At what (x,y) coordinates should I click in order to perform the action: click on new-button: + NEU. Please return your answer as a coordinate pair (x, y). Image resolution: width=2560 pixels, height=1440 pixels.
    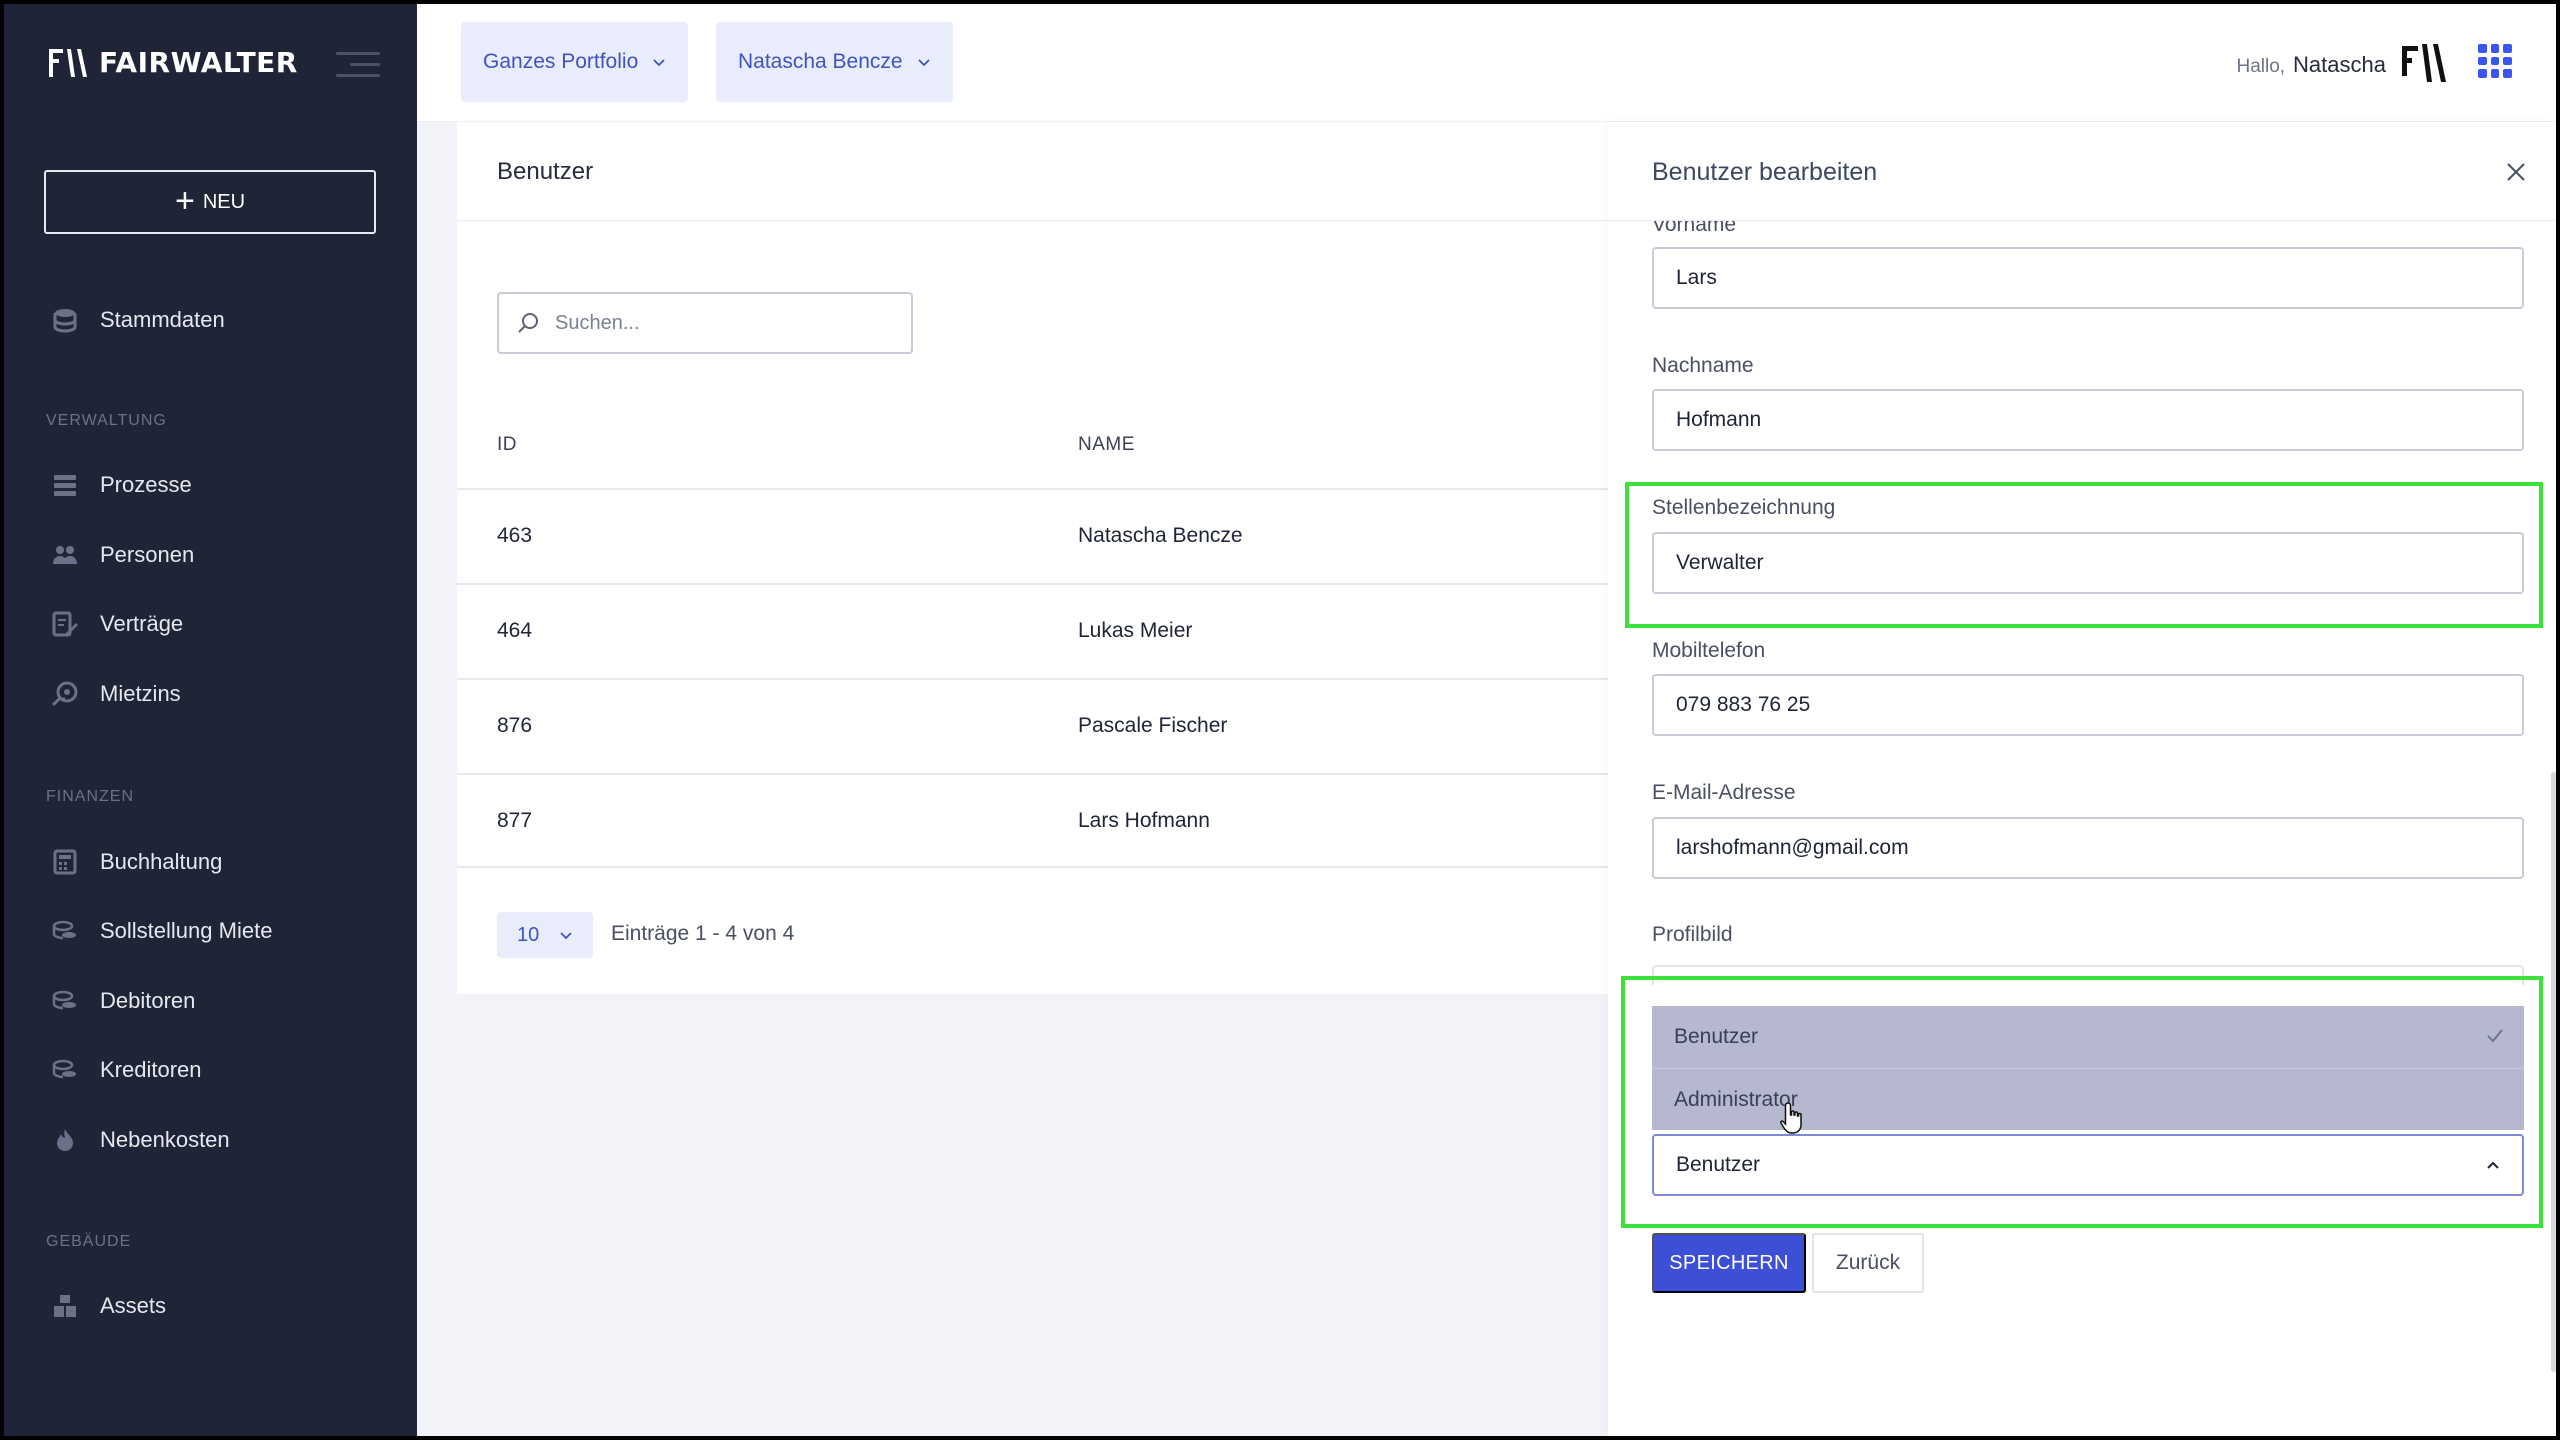
    Looking at the image, I should click on (210, 202).